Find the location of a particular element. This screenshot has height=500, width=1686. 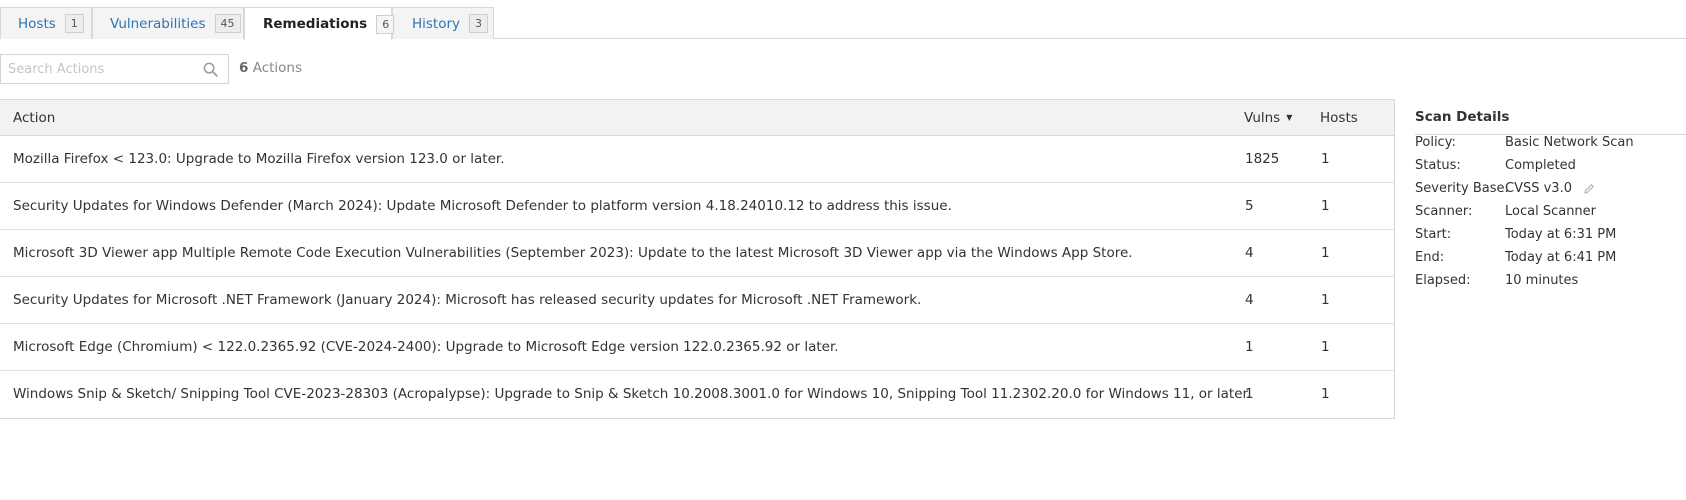

count-badge: 45 is located at coordinates (227, 23).